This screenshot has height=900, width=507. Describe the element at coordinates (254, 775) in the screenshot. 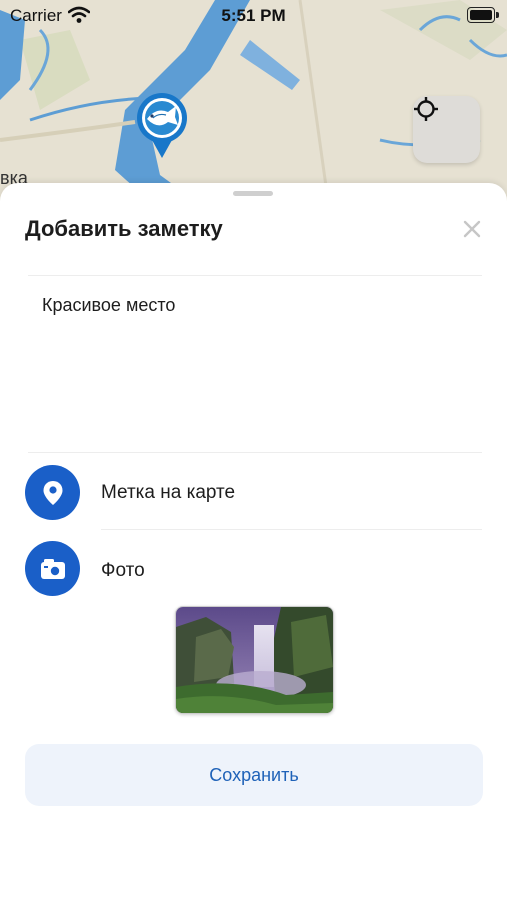

I see `save-button: Сохранить` at that location.